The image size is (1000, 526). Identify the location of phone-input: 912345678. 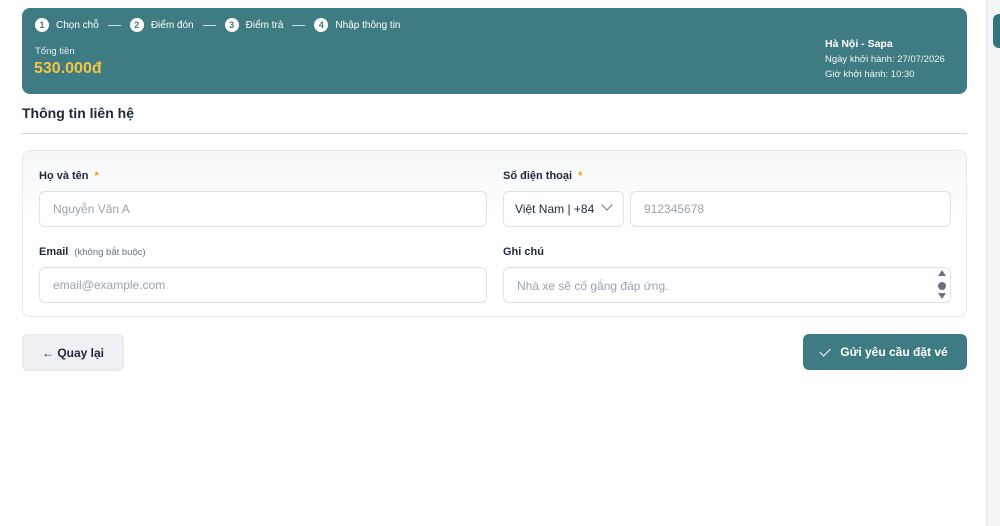
(790, 209).